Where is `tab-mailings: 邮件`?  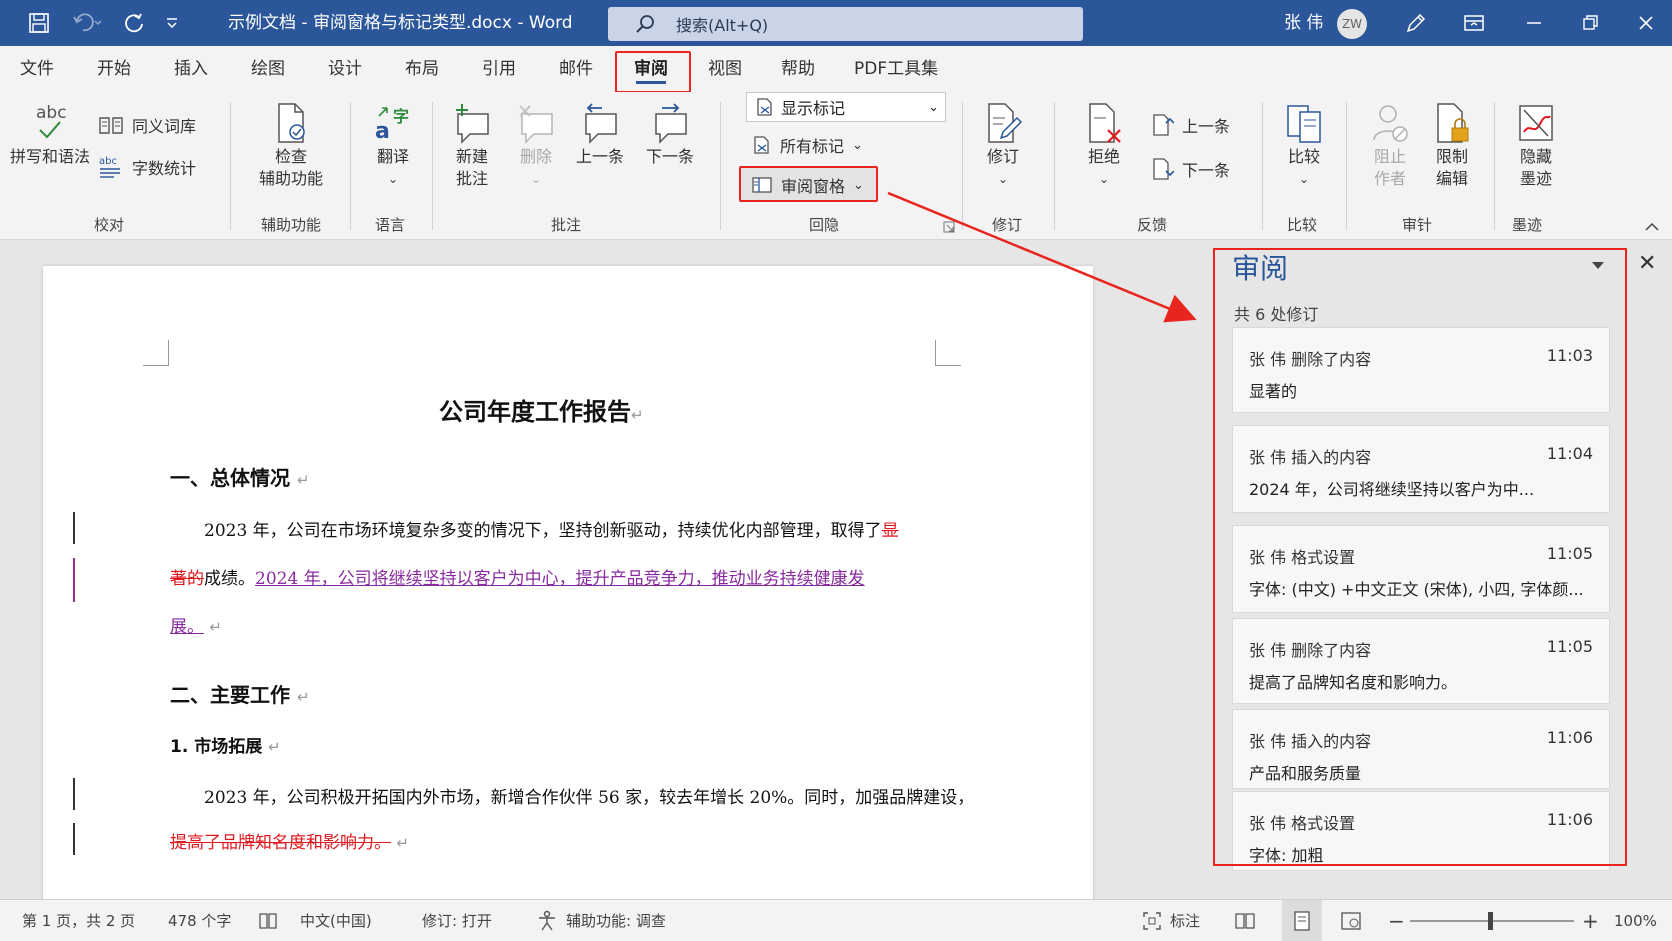 tab-mailings: 邮件 is located at coordinates (576, 69).